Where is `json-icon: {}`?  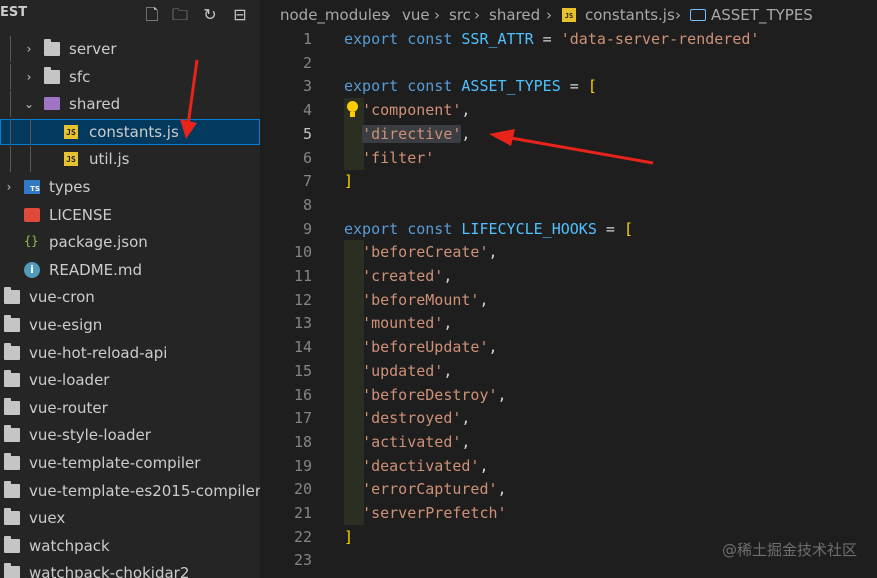 json-icon: {} is located at coordinates (31, 241).